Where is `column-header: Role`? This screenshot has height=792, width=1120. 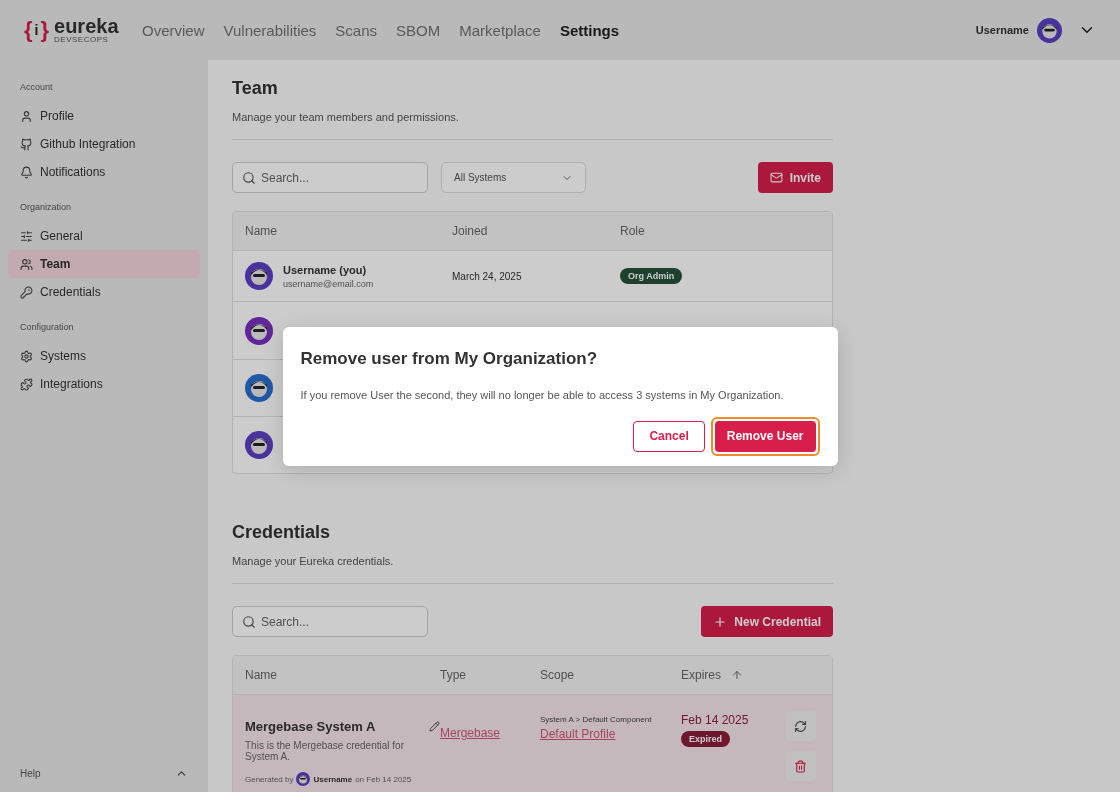 column-header: Role is located at coordinates (633, 231).